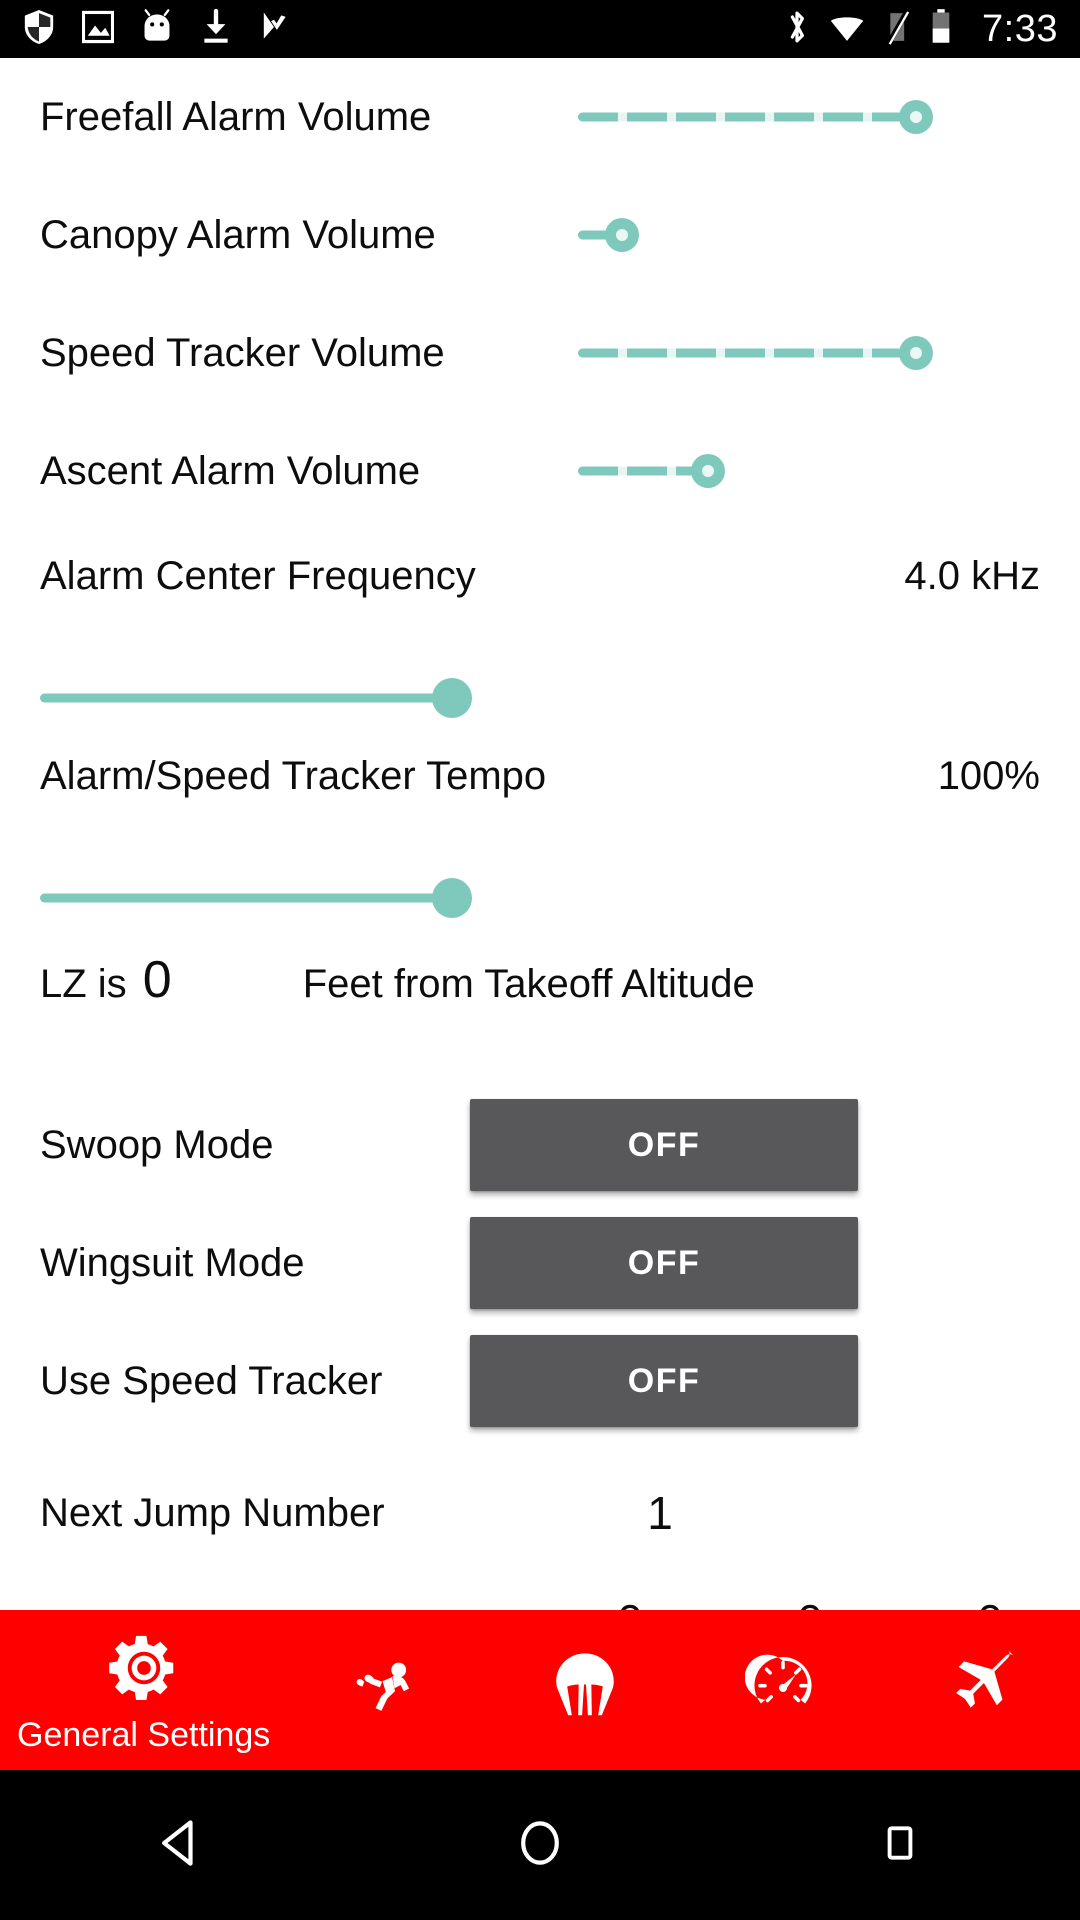 The height and width of the screenshot is (1920, 1080). What do you see at coordinates (664, 1145) in the screenshot?
I see `swoop-mode-toggle-button: OFF` at bounding box center [664, 1145].